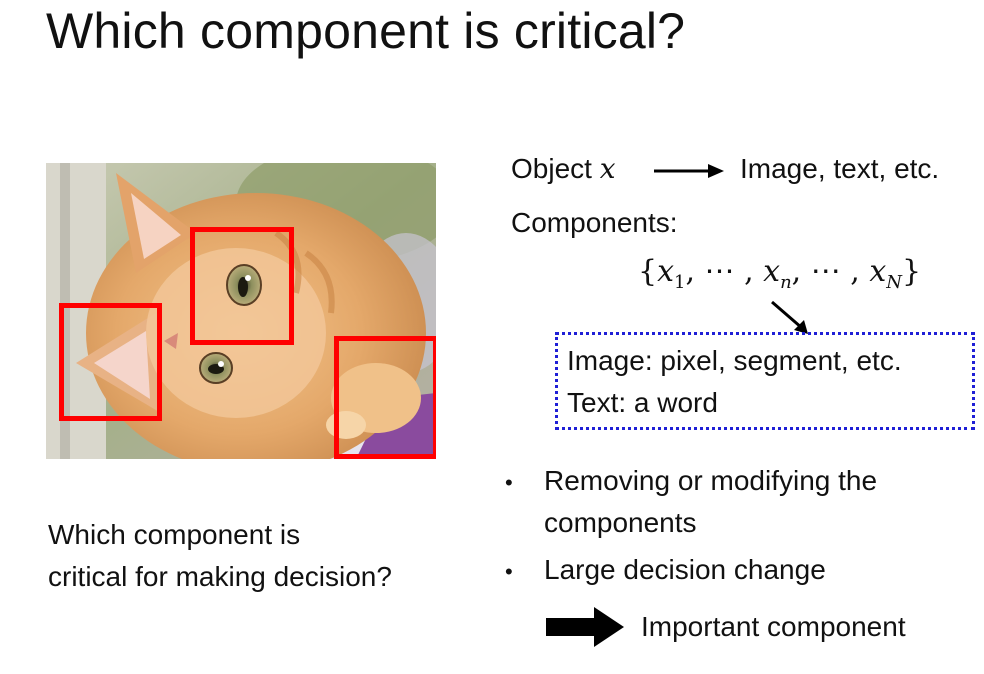 The width and height of the screenshot is (984, 674). What do you see at coordinates (680, 282) in the screenshot?
I see `set-sub-1: 1` at bounding box center [680, 282].